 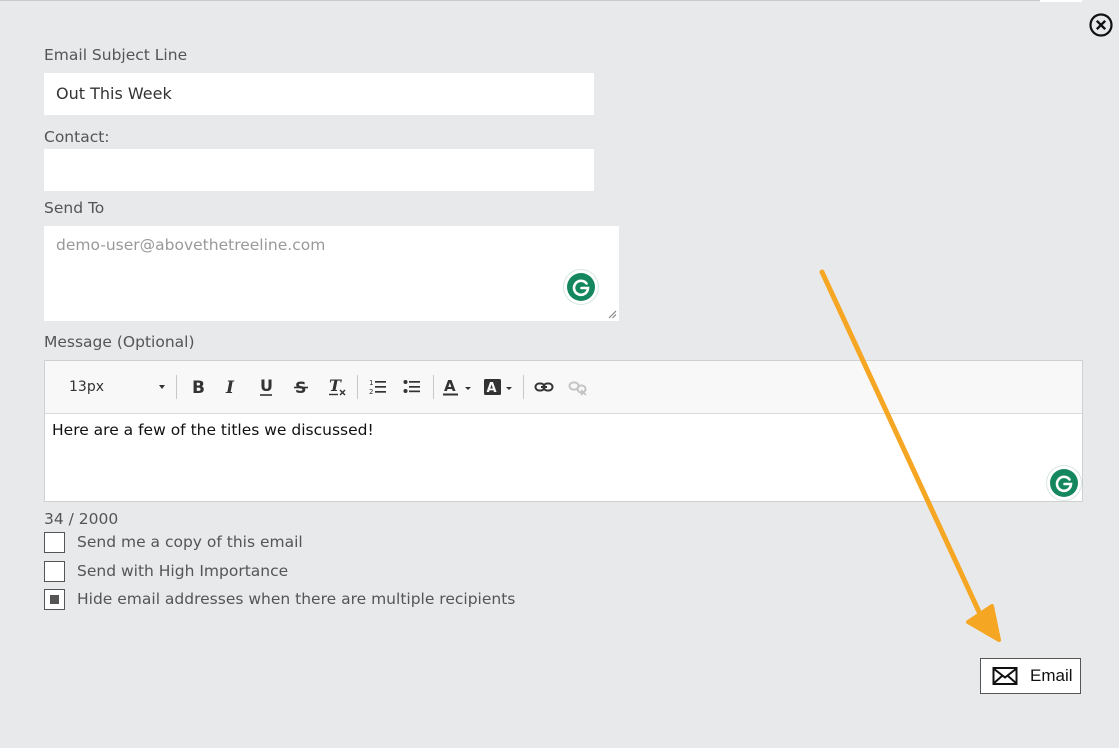 I want to click on email-button-label: Email, so click(x=1051, y=675).